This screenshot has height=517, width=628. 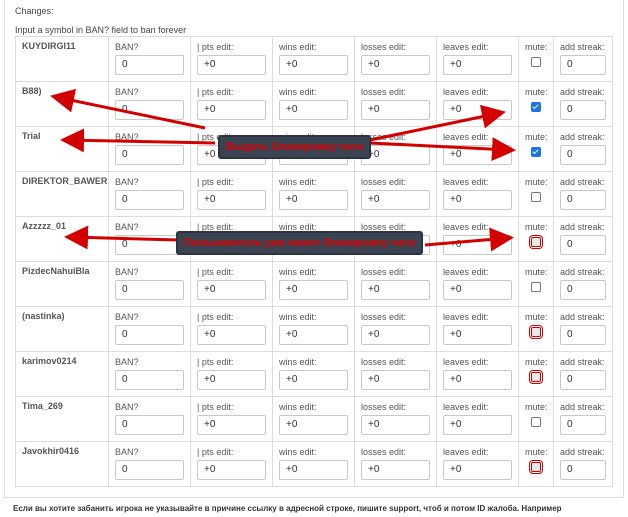 I want to click on streak-label: add streak:, so click(x=582, y=362).